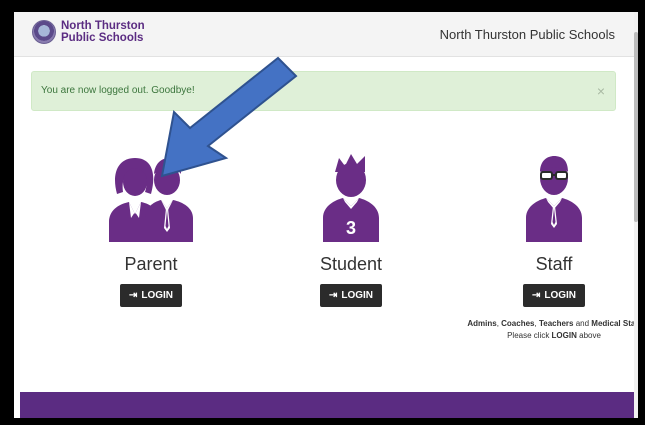  Describe the element at coordinates (103, 26) in the screenshot. I see `brand-line-1: North Thurston` at that location.